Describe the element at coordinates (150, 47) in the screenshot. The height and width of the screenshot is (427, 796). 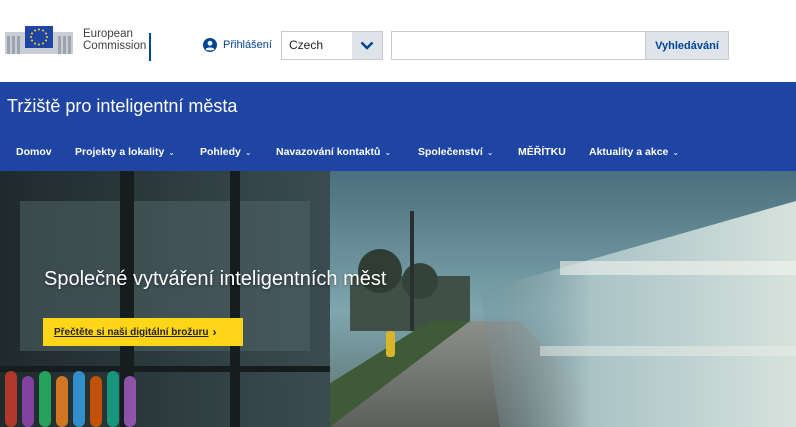
I see `logo-divider` at that location.